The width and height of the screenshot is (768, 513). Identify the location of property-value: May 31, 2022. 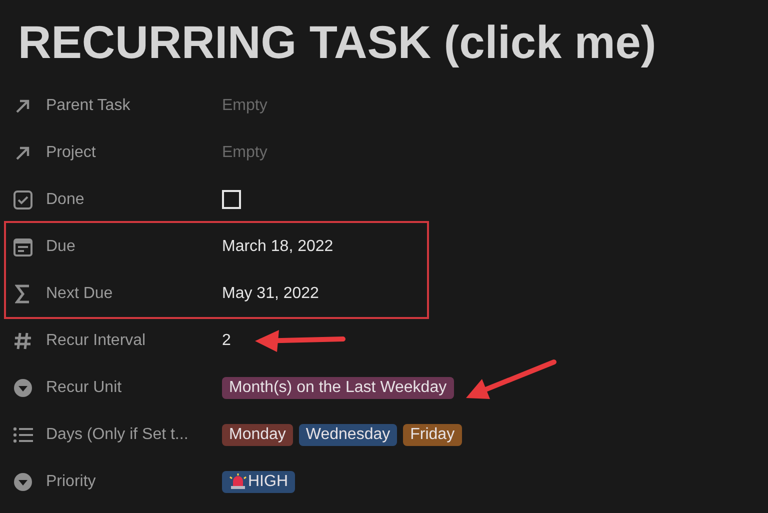
(270, 294).